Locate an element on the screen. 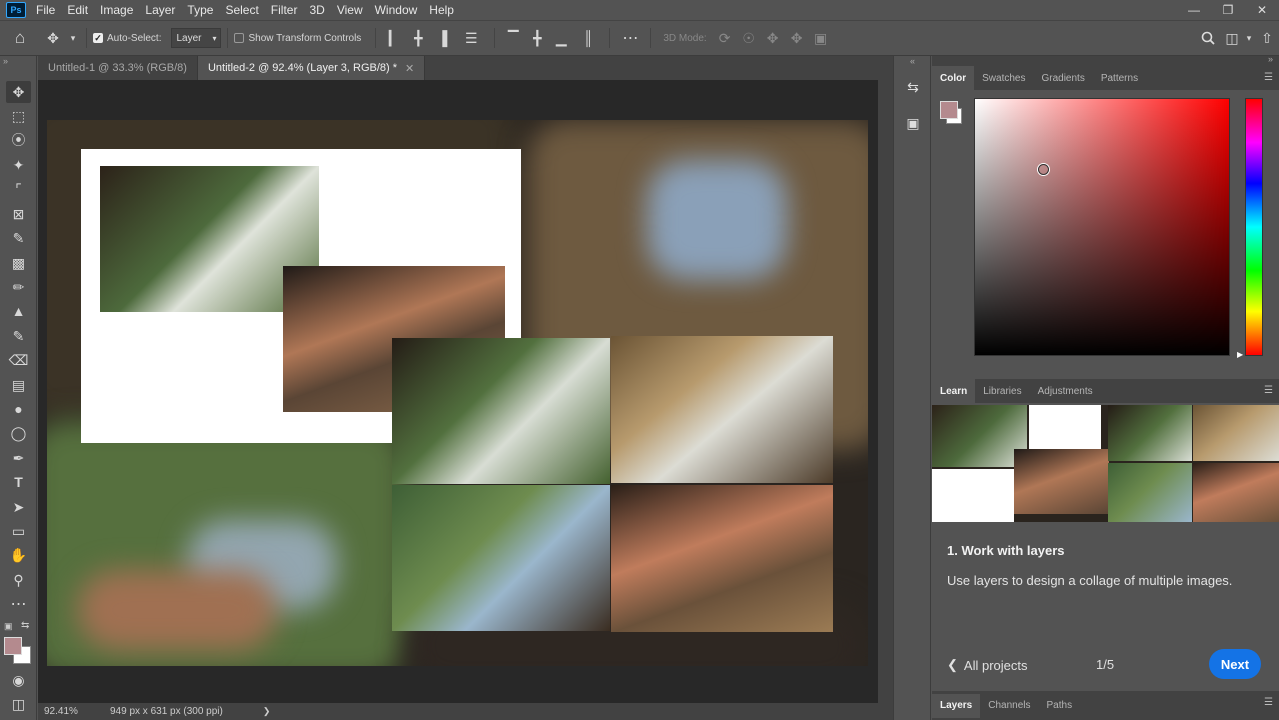 This screenshot has width=1279, height=720. tab-label: Untitled-1 @ 33.3% (RGB/8) is located at coordinates (117, 68).